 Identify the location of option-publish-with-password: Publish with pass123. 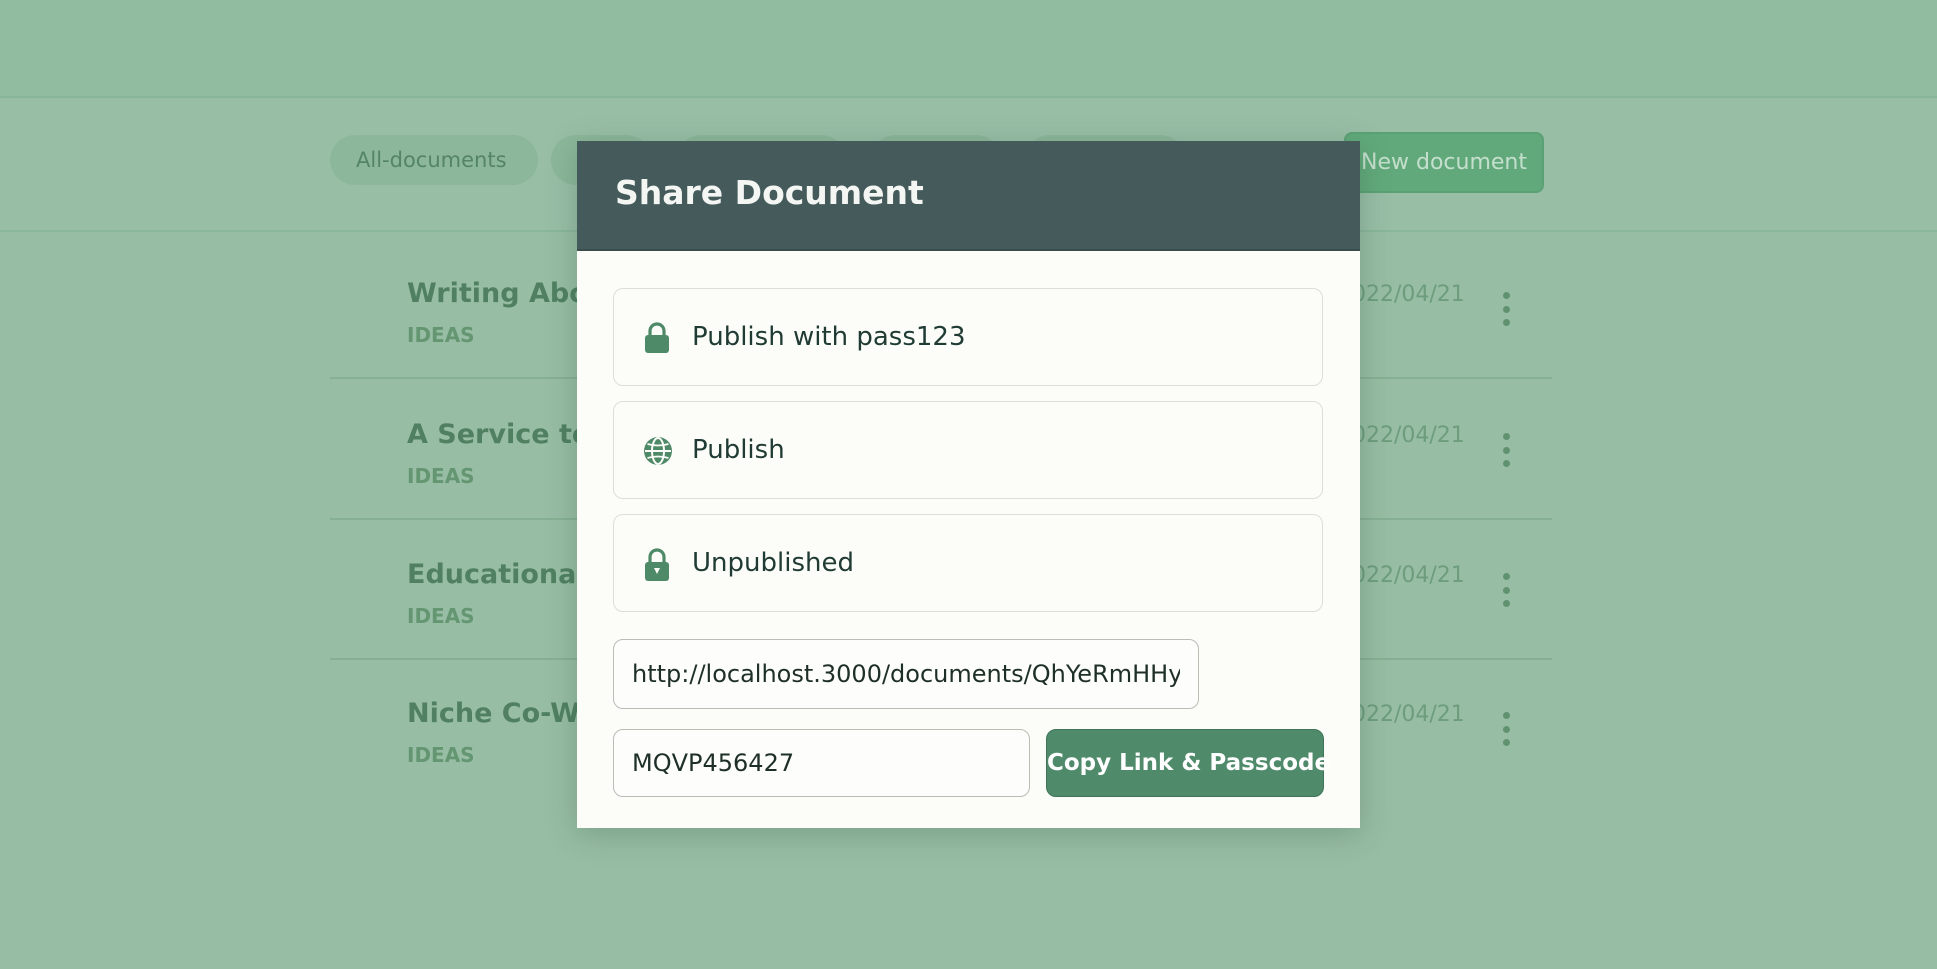
(968, 337).